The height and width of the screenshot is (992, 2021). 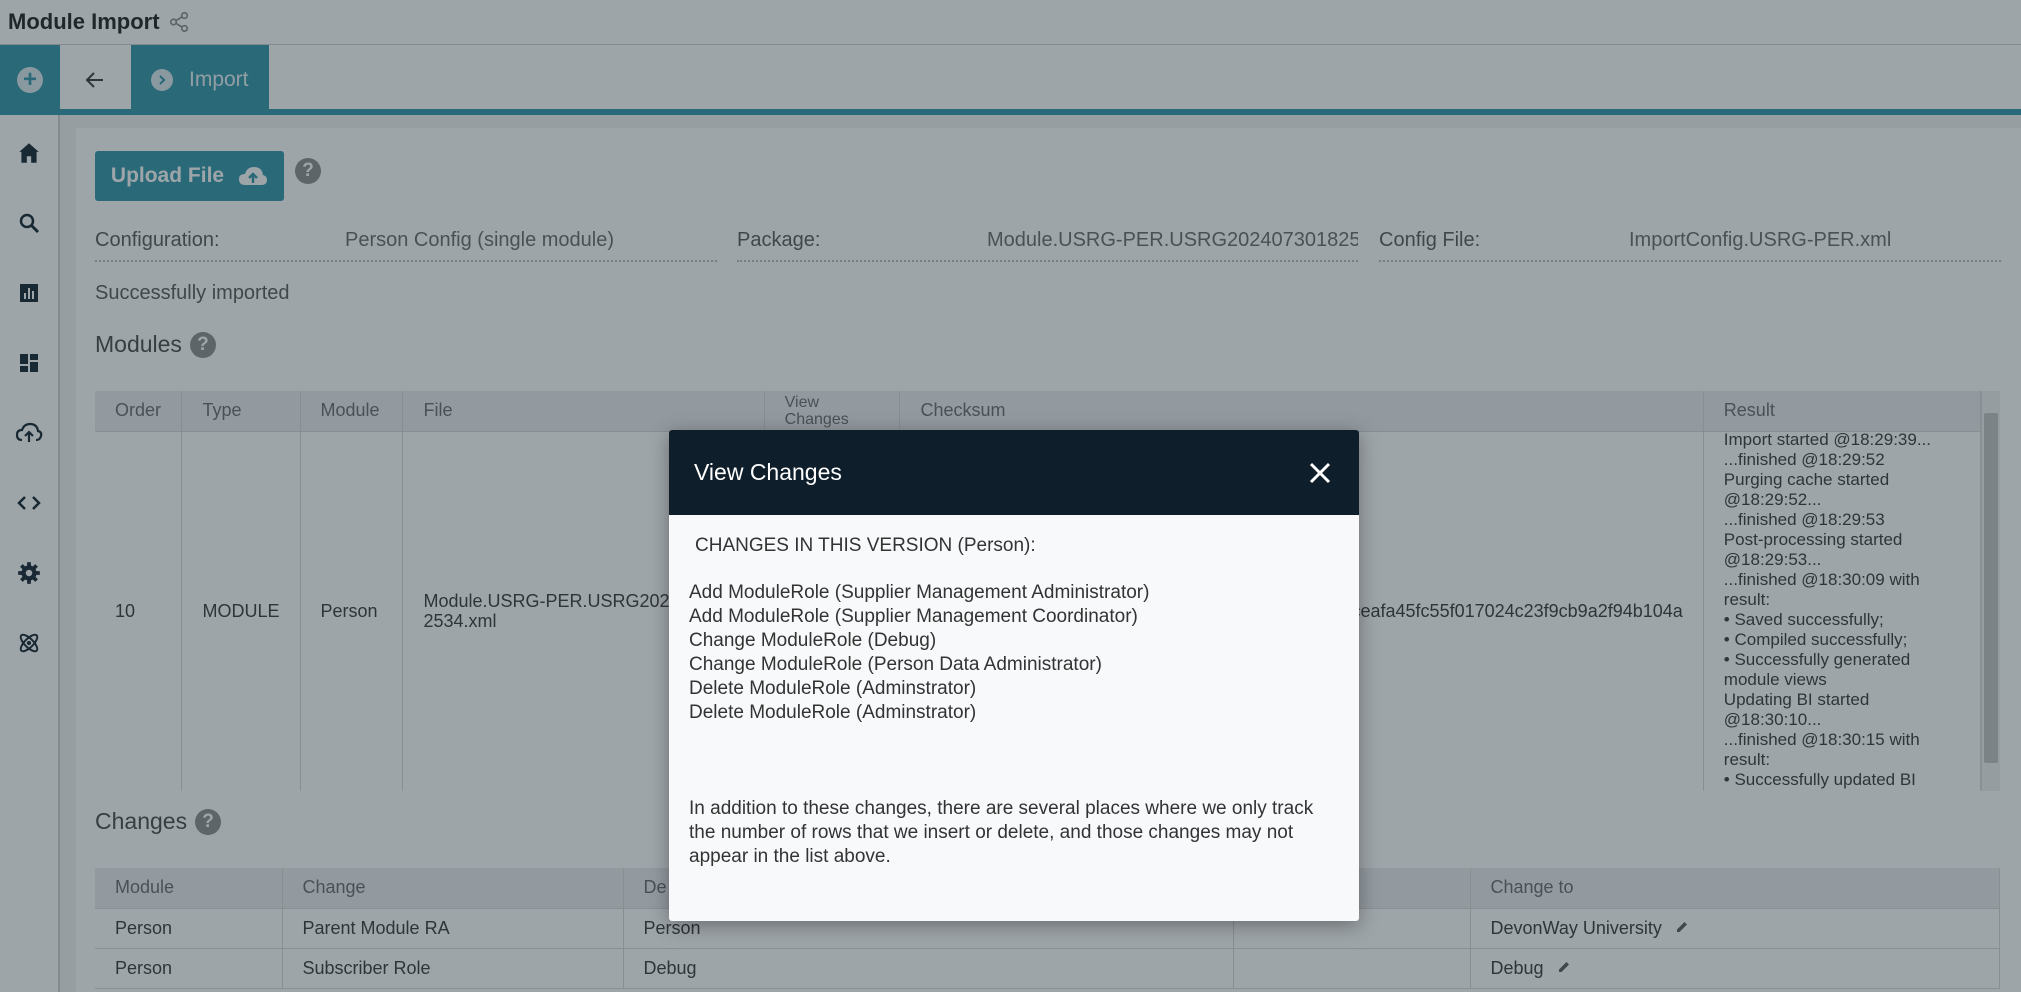 I want to click on change-line: Change ModuleRole (Debug), so click(x=813, y=640).